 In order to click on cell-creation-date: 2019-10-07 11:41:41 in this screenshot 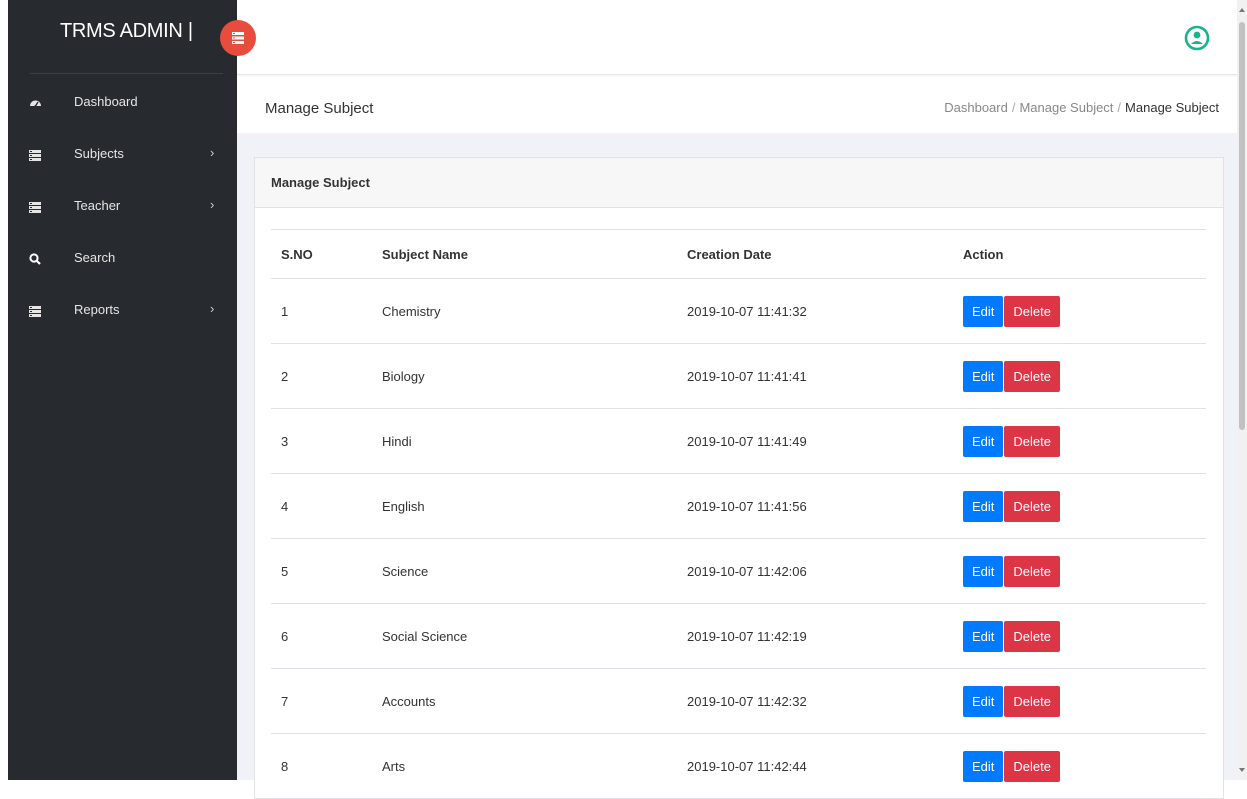, I will do `click(815, 376)`.